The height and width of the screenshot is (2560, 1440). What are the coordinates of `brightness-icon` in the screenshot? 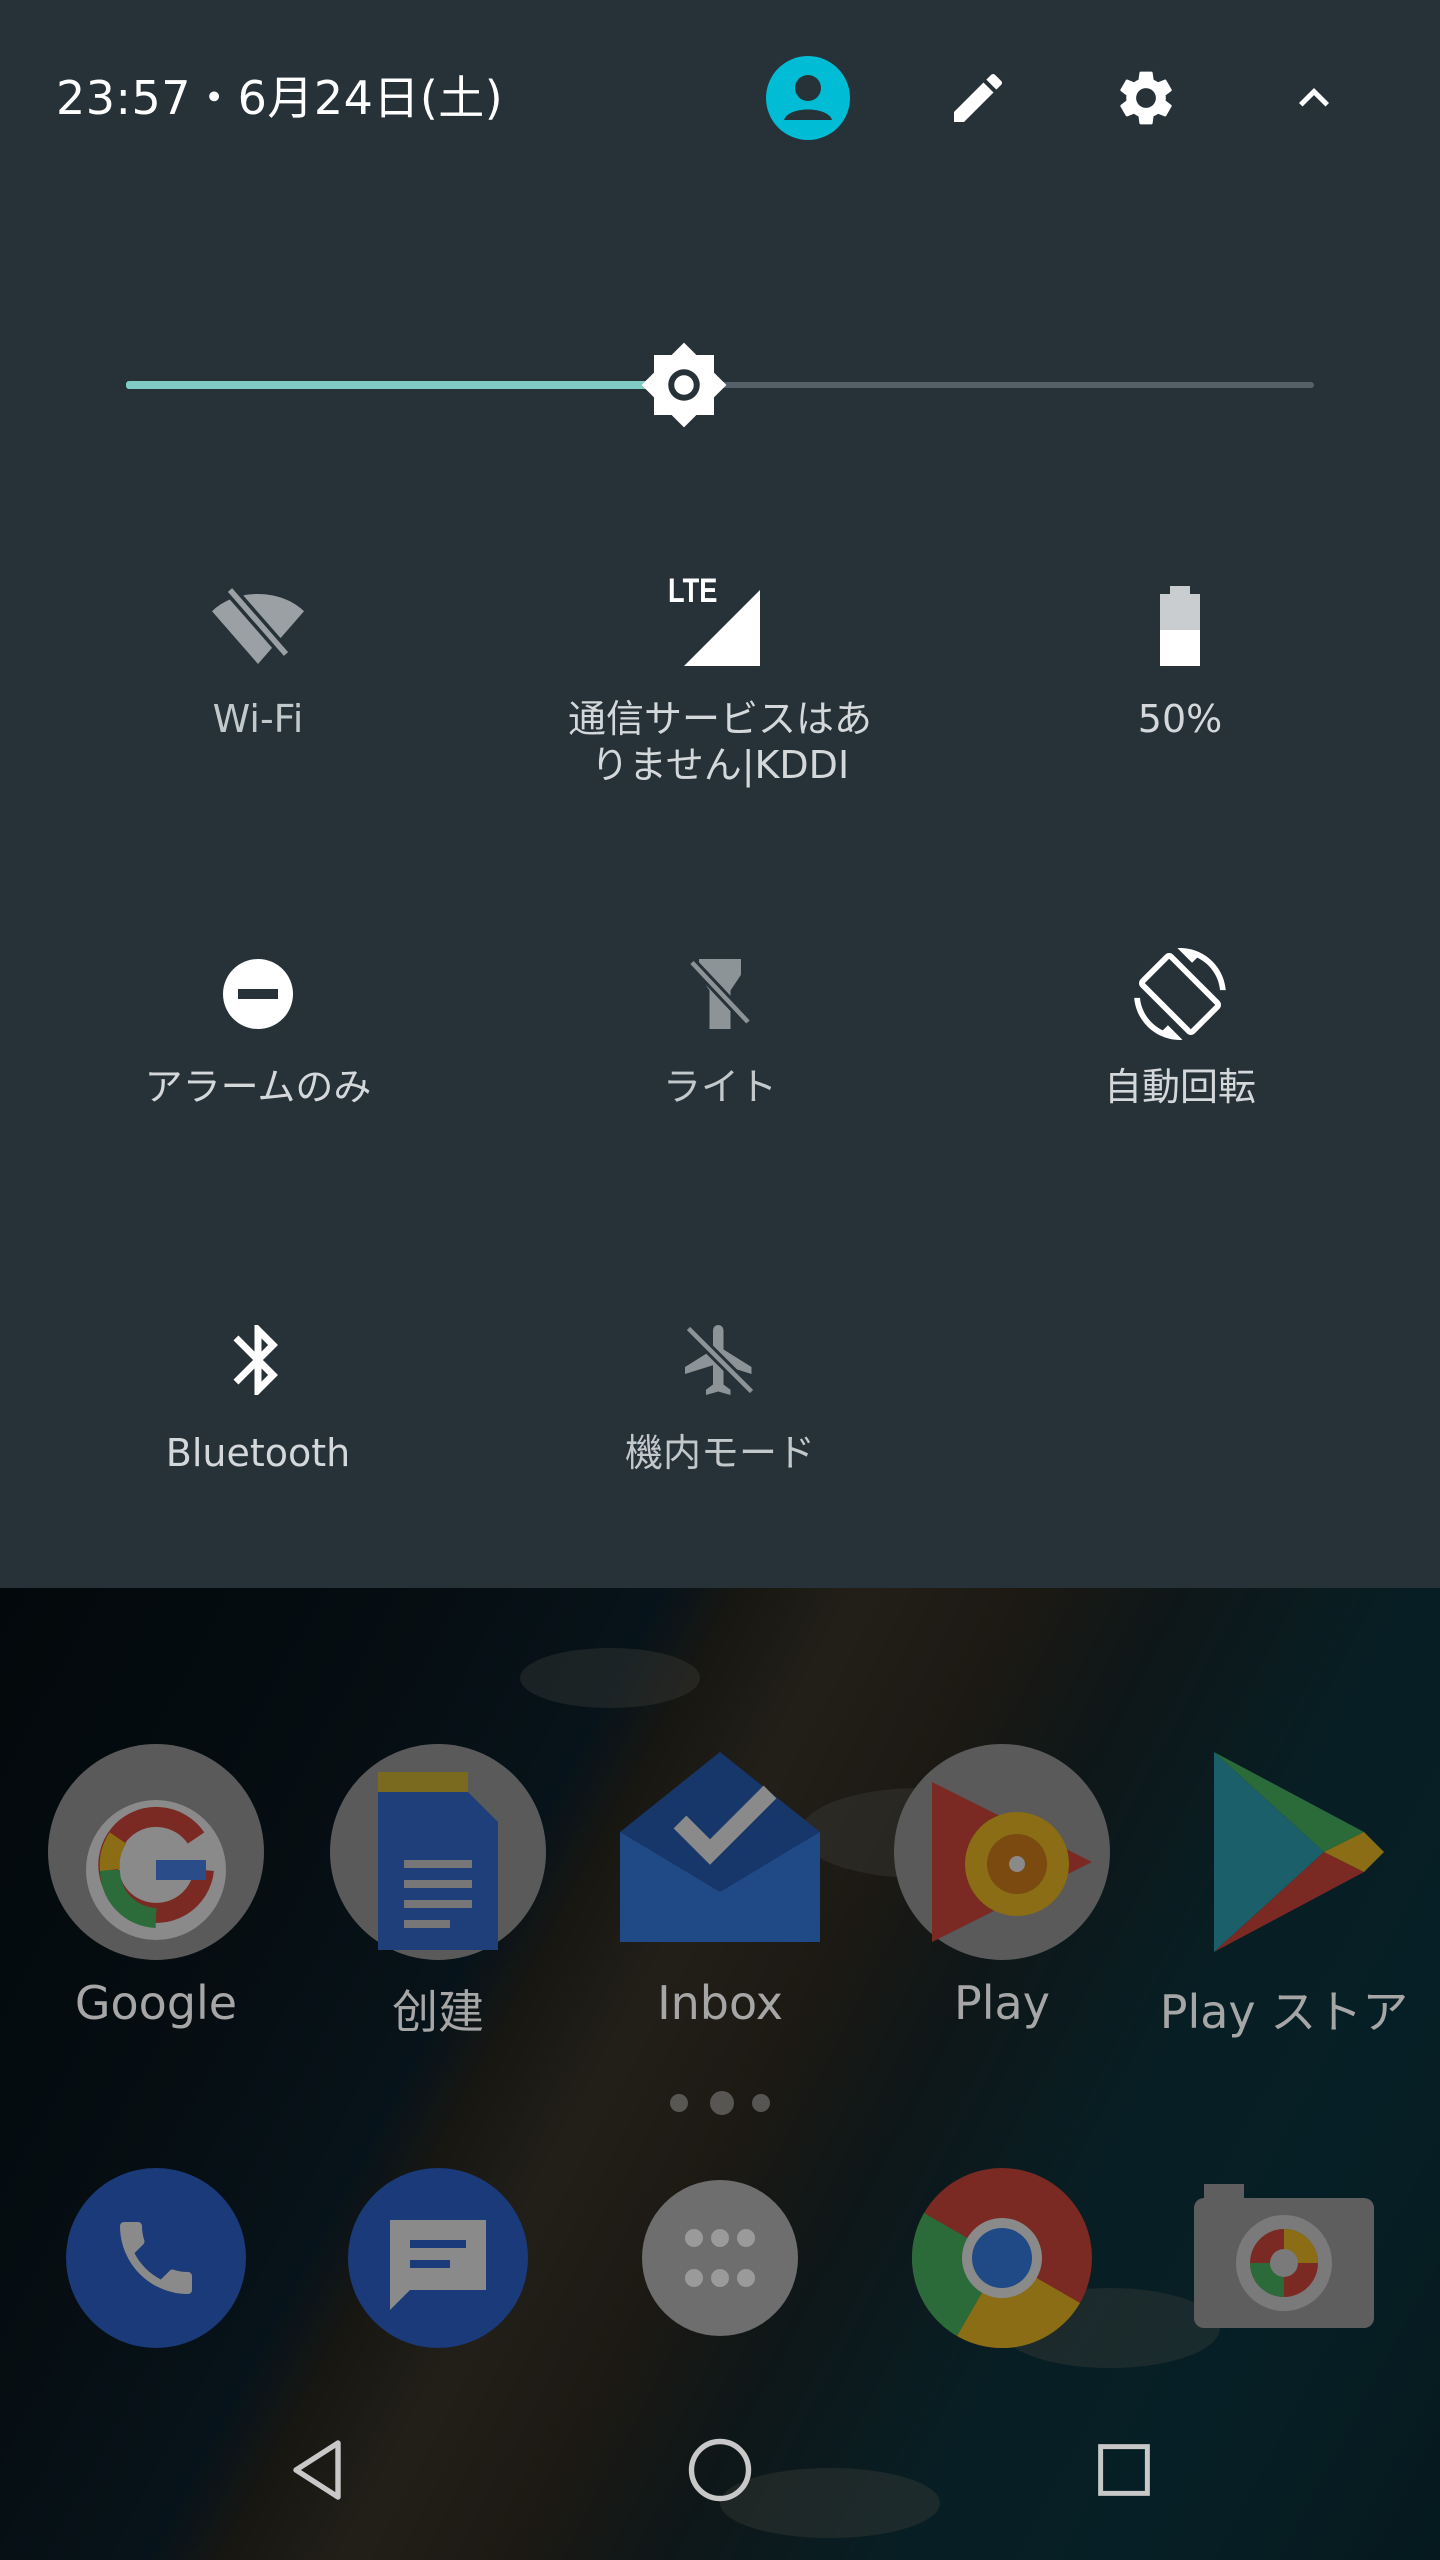 It's located at (684, 385).